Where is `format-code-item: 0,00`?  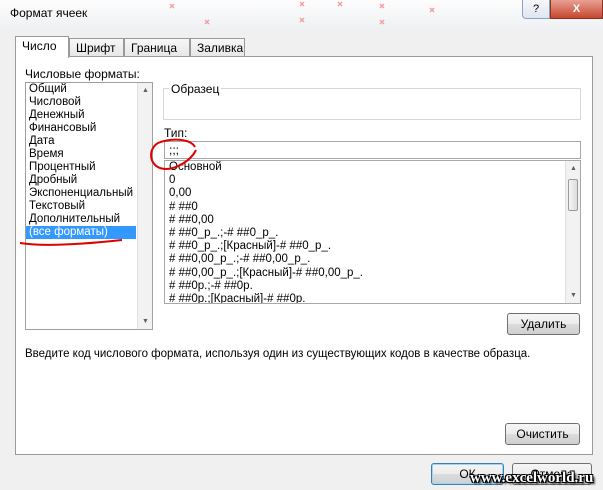
format-code-item: 0,00 is located at coordinates (372, 193).